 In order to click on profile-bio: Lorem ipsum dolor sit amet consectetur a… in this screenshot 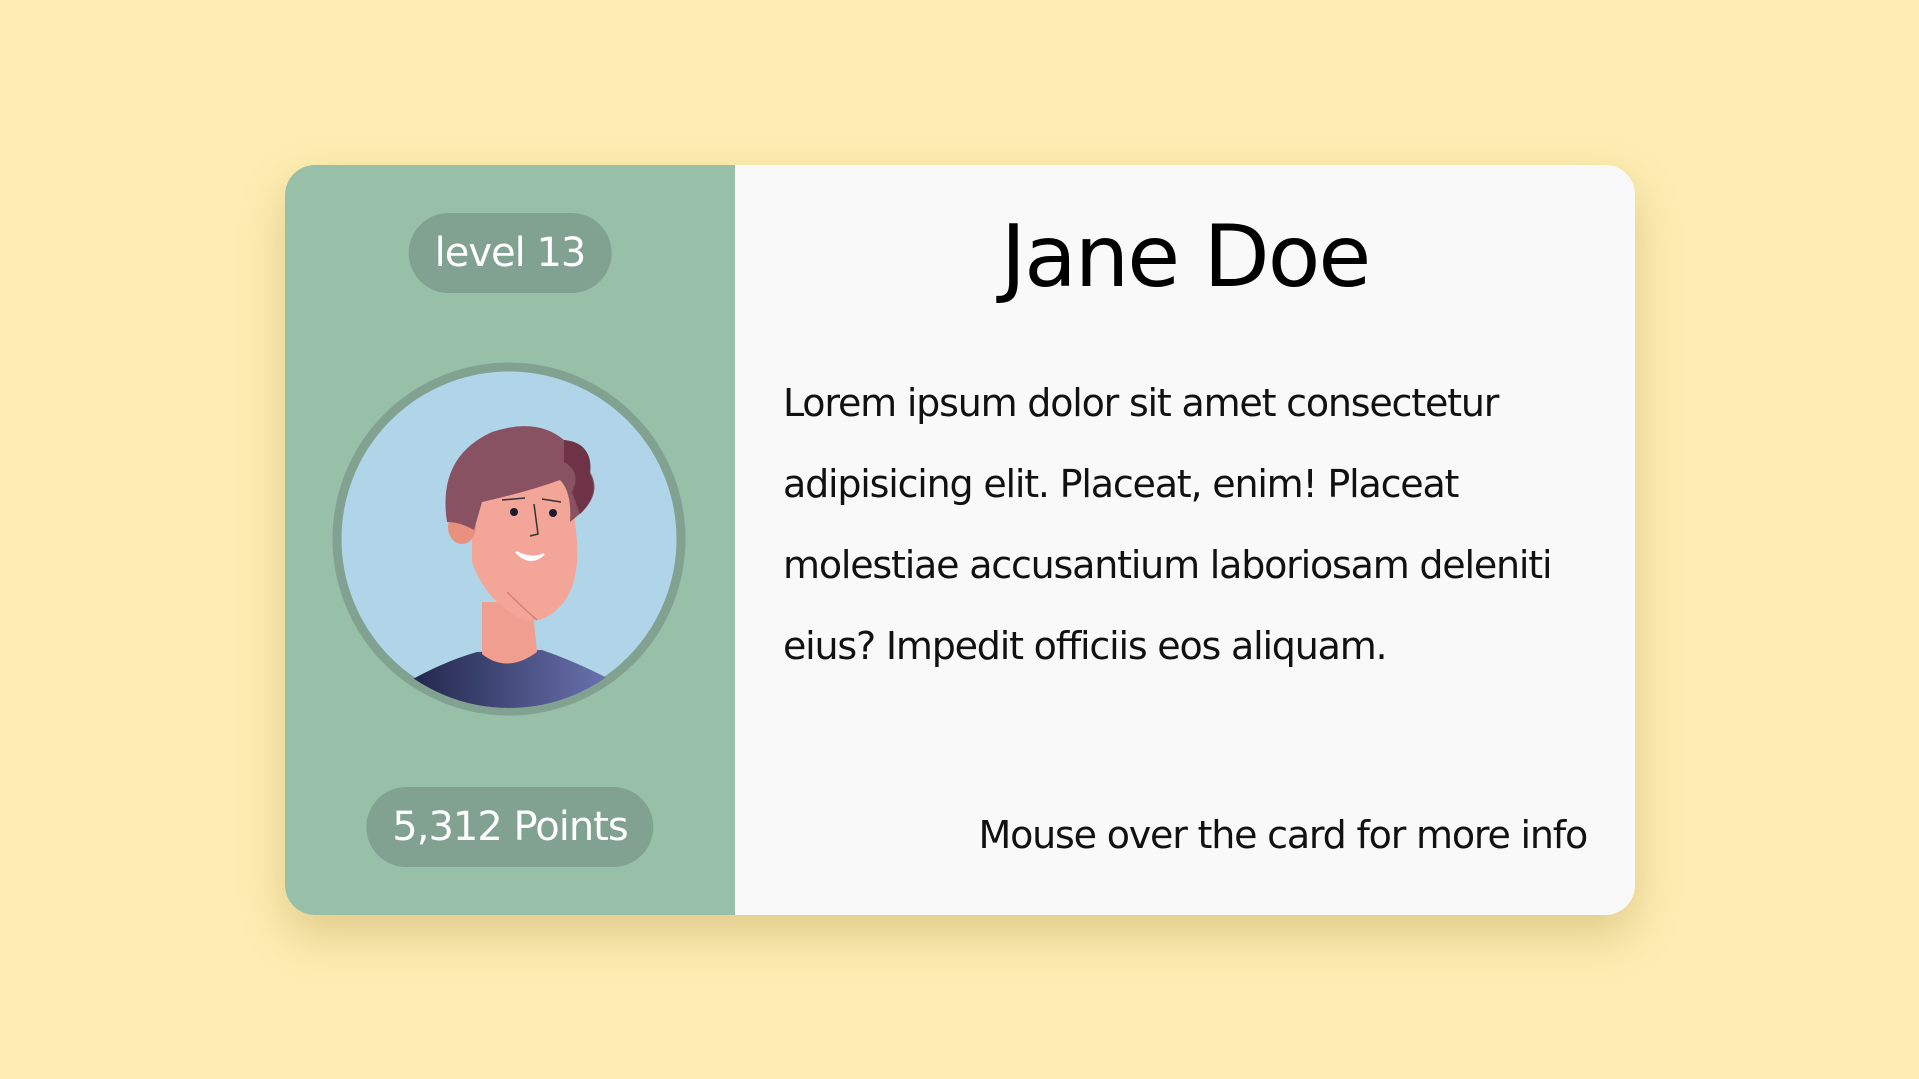, I will do `click(1168, 524)`.